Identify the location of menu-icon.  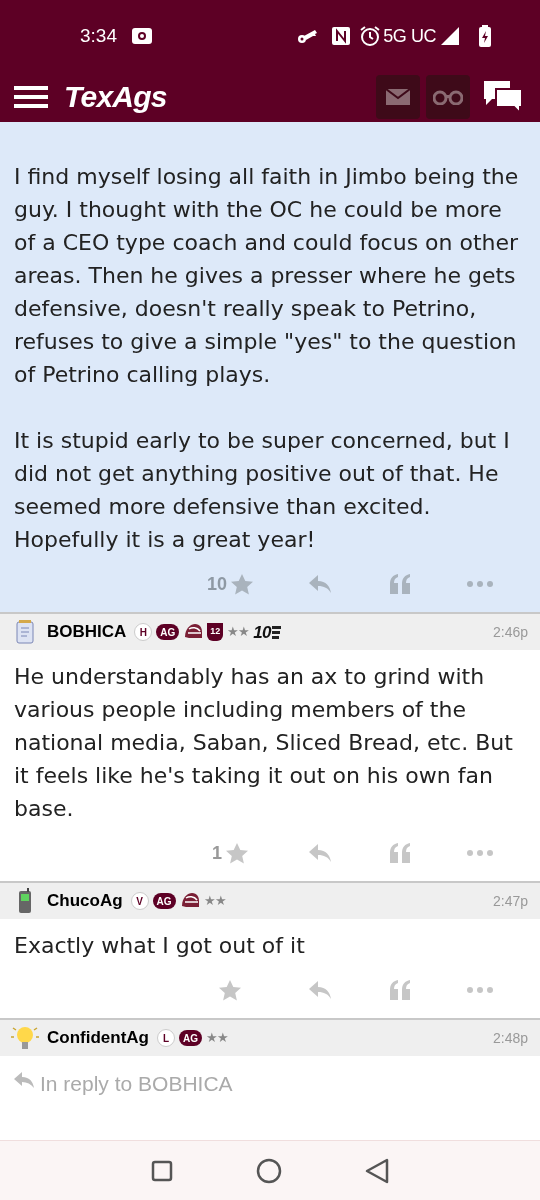
(31, 97).